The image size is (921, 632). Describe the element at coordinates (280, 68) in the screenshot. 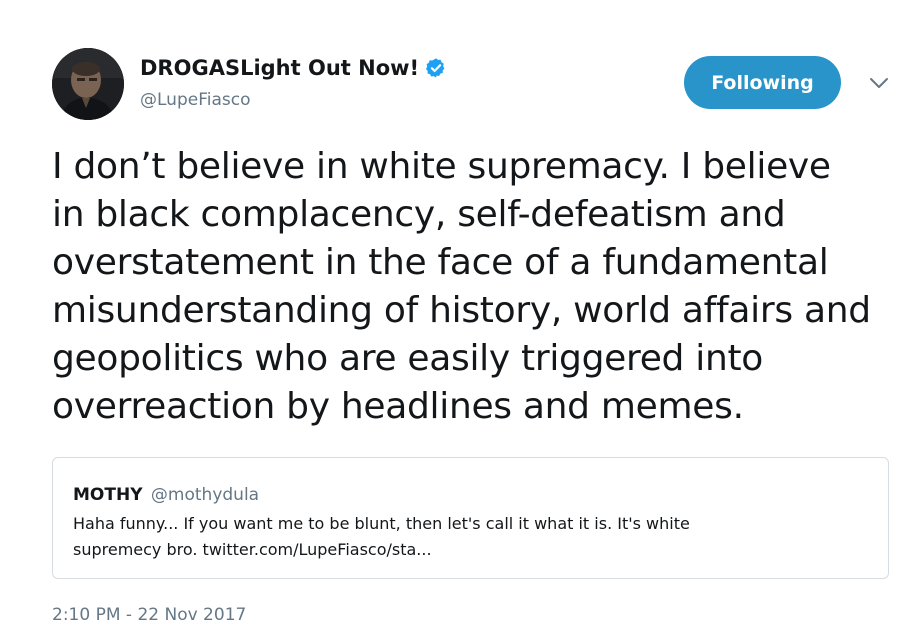

I see `author-name: DROGASLight Out Now!` at that location.